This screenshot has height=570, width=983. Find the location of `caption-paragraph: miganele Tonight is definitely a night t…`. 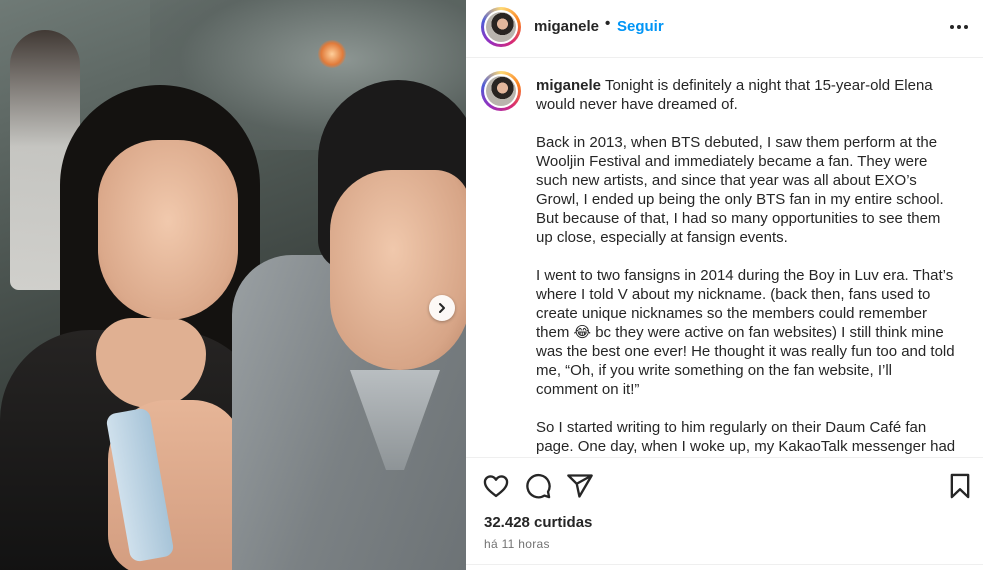

caption-paragraph: miganele Tonight is definitely a night t… is located at coordinates (746, 95).